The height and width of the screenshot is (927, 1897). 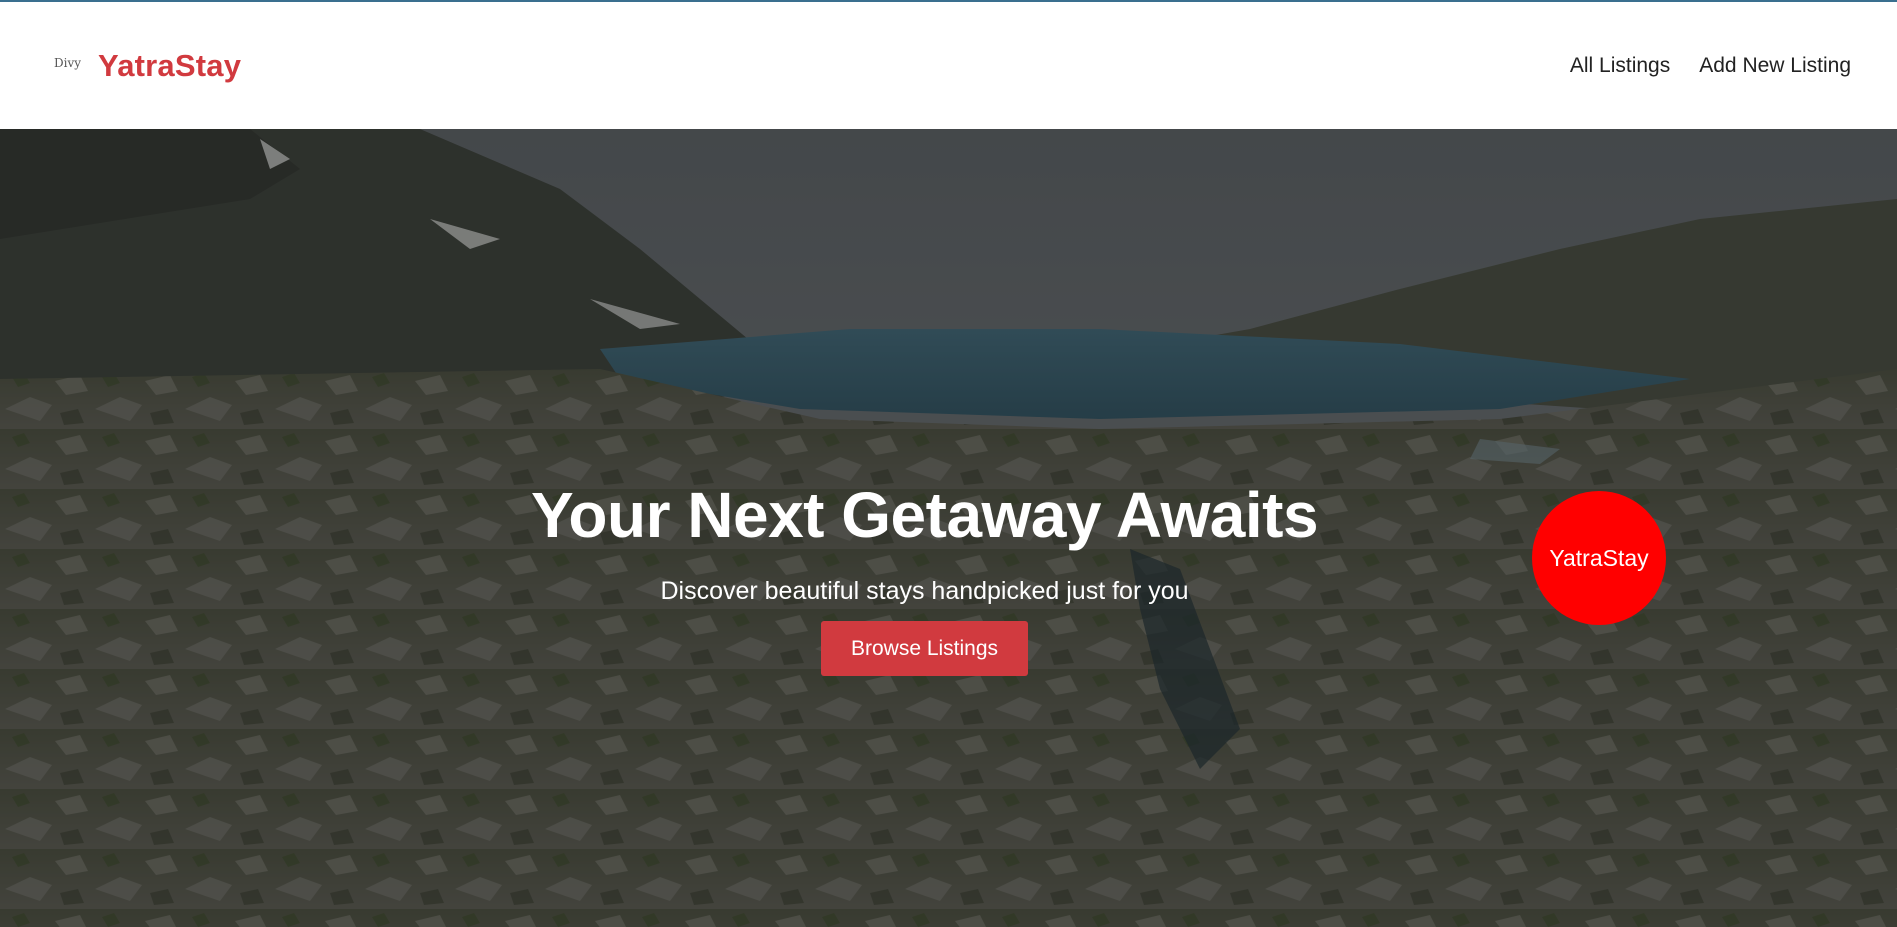 I want to click on nav-links: All Listings Add New Listing, so click(x=1710, y=66).